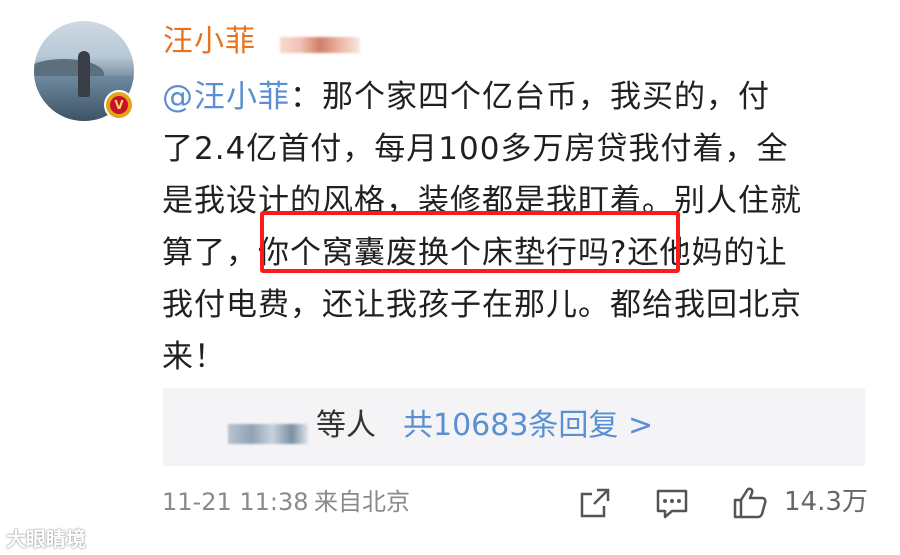  What do you see at coordinates (528, 426) in the screenshot?
I see `view-replies-link: 共10683条回复 >` at bounding box center [528, 426].